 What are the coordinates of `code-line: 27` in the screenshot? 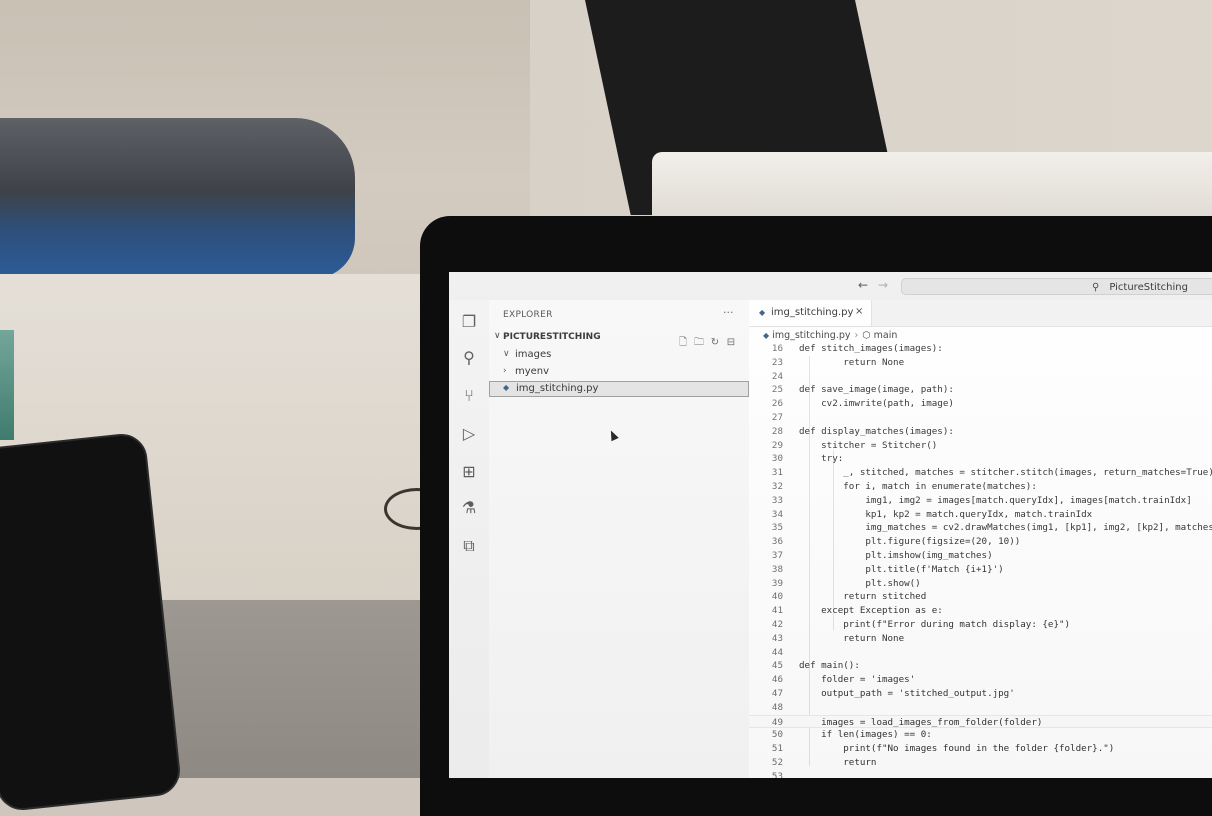 It's located at (980, 418).